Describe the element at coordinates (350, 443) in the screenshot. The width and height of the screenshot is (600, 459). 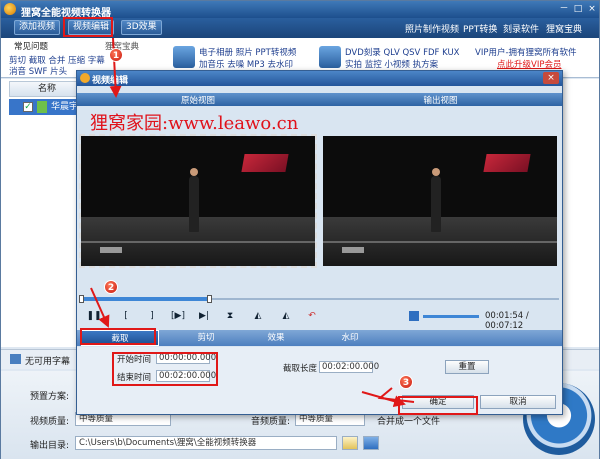
I see `browse-folder-icon` at that location.